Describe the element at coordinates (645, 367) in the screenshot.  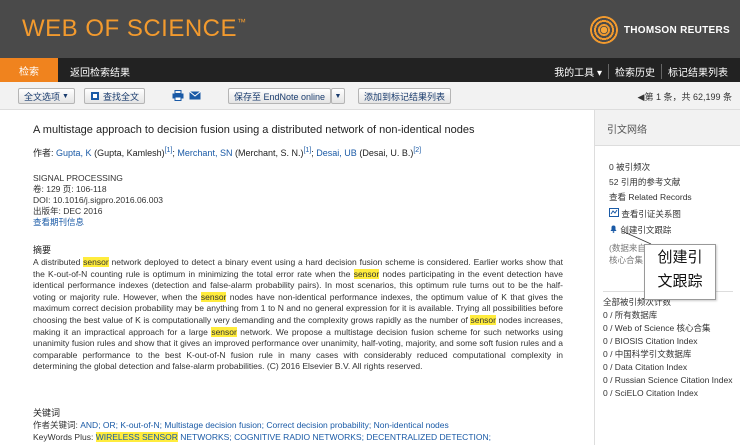
I see `db-count-item: 0 / Data Citation Index` at that location.